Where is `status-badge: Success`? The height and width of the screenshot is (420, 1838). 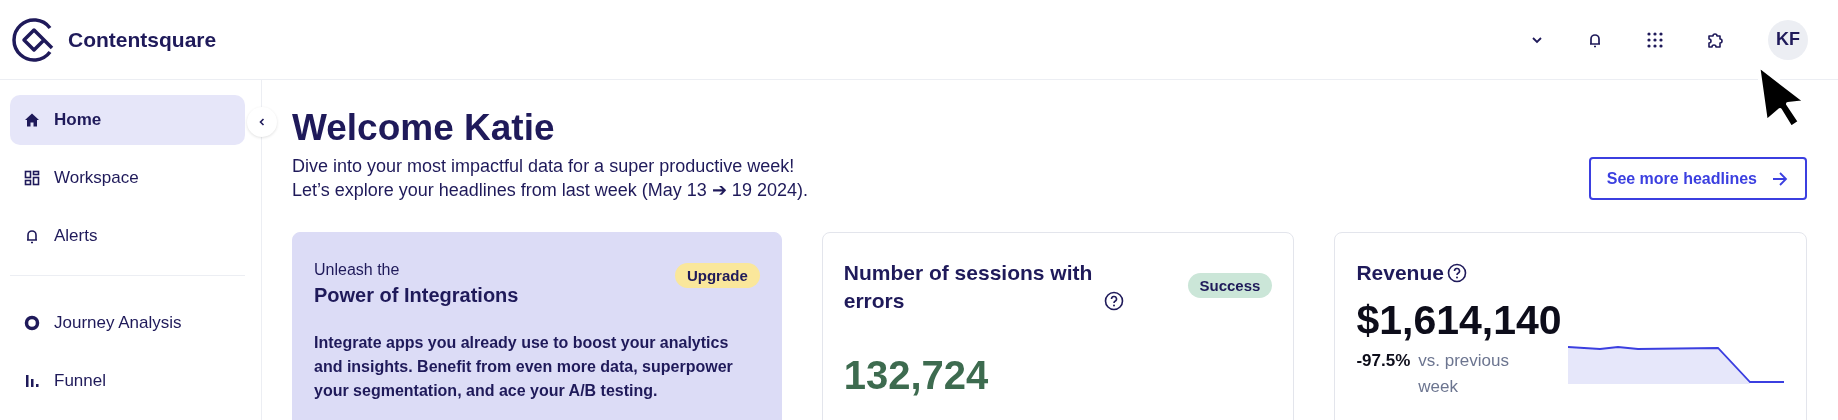
status-badge: Success is located at coordinates (1230, 285).